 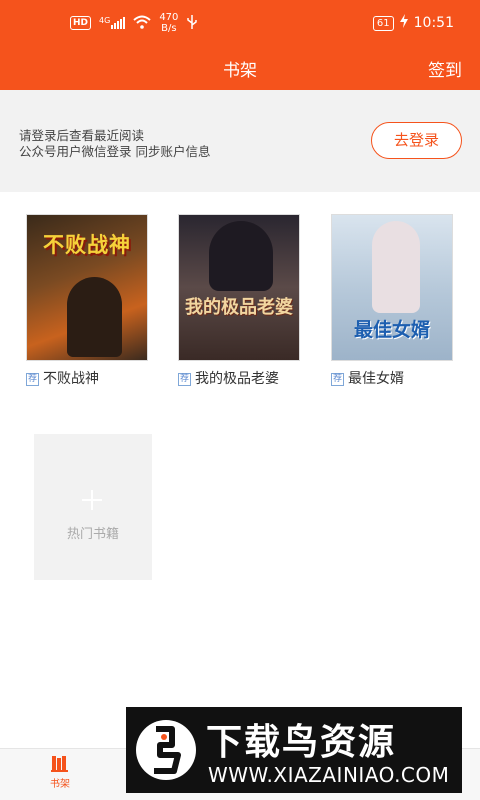 I want to click on tab-bookshelf: 书架, so click(x=60, y=771).